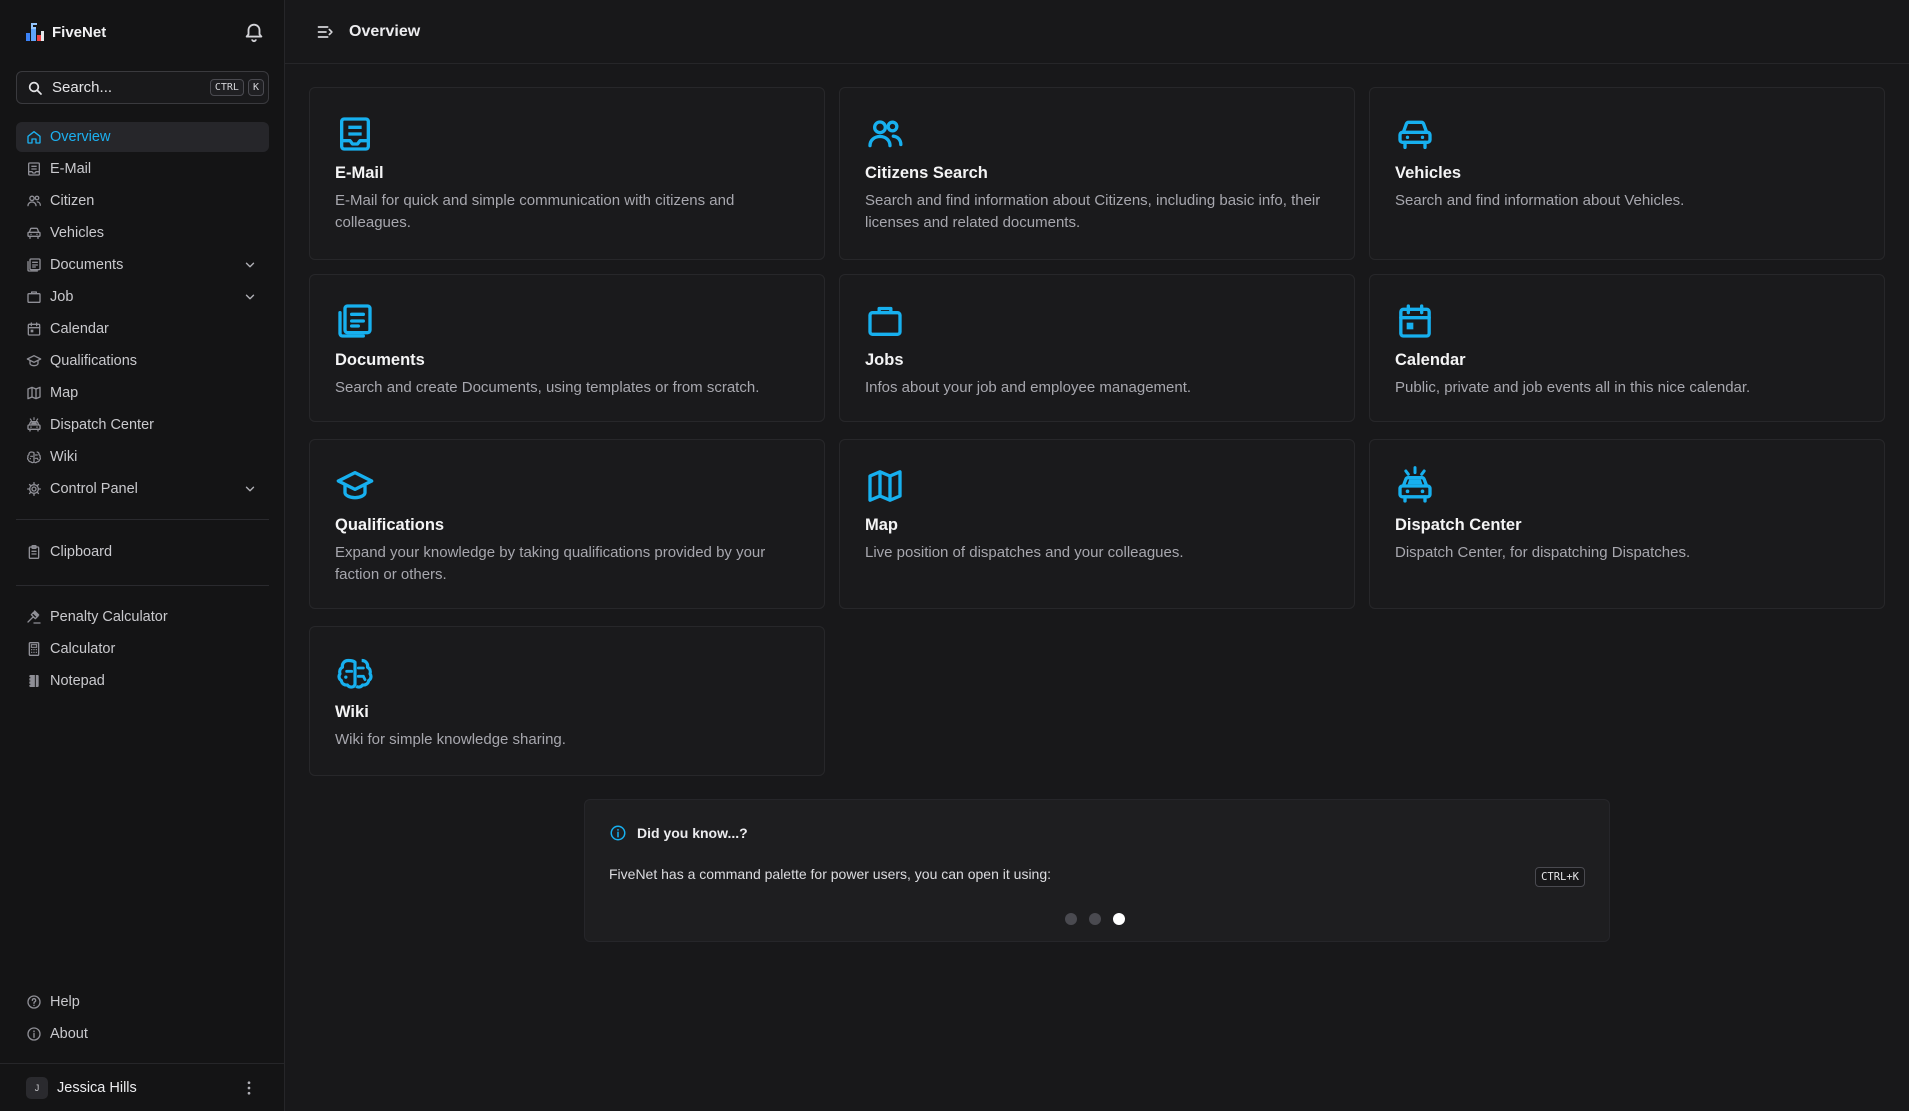  I want to click on sidebar-item-label: Penalty Calculator, so click(109, 617).